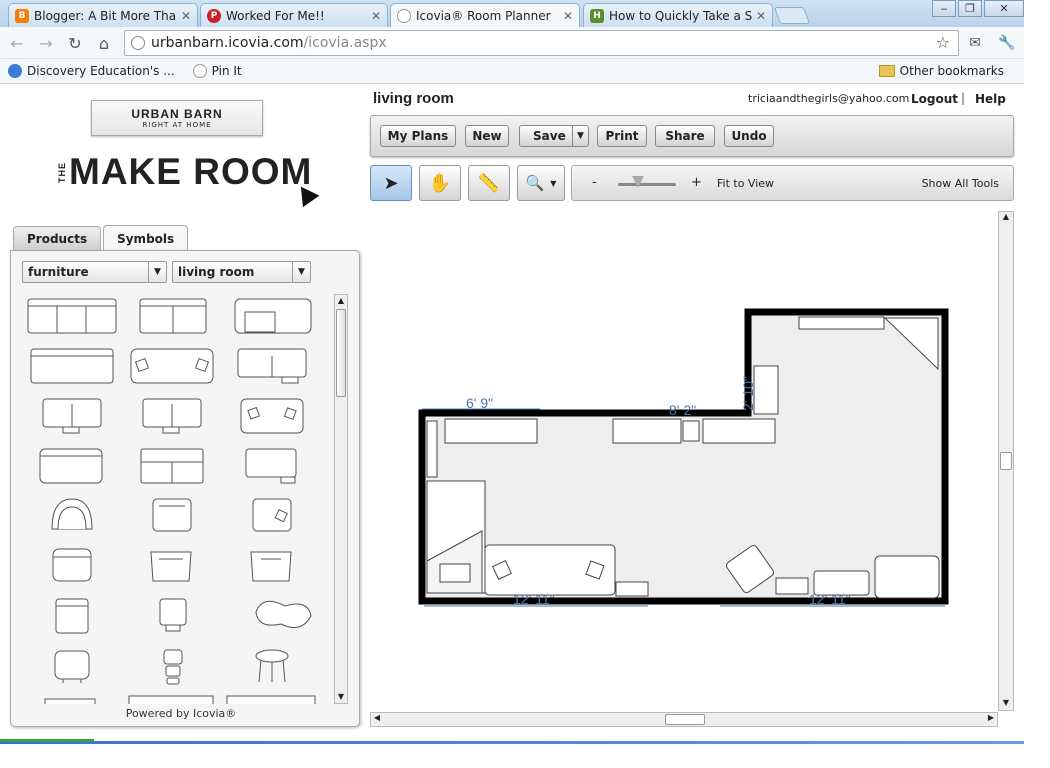 This screenshot has width=1050, height=768. I want to click on show-all-tools-button: Show All Tools, so click(960, 183).